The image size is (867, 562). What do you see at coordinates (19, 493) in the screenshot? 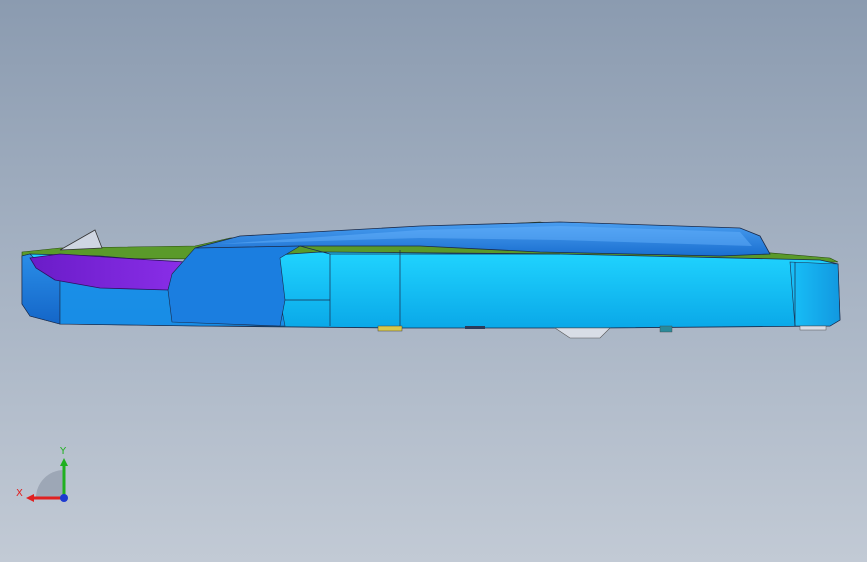
I see `x-axis-label: X` at bounding box center [19, 493].